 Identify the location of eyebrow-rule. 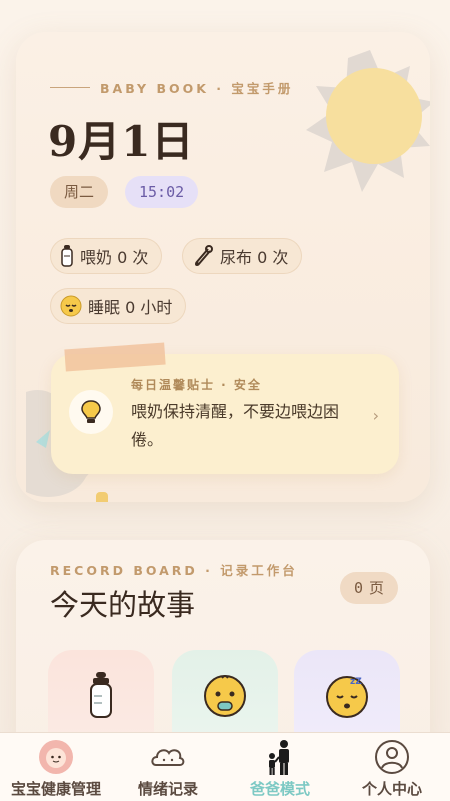
(70, 87).